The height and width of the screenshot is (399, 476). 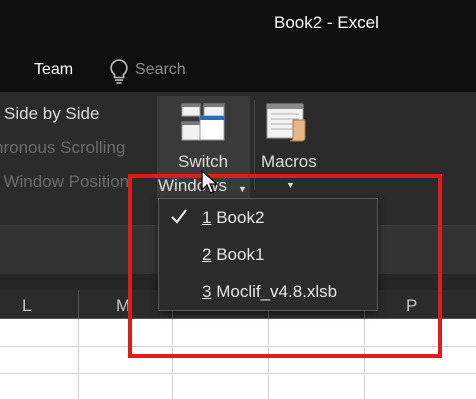 What do you see at coordinates (26, 306) in the screenshot?
I see `column-header-l: L` at bounding box center [26, 306].